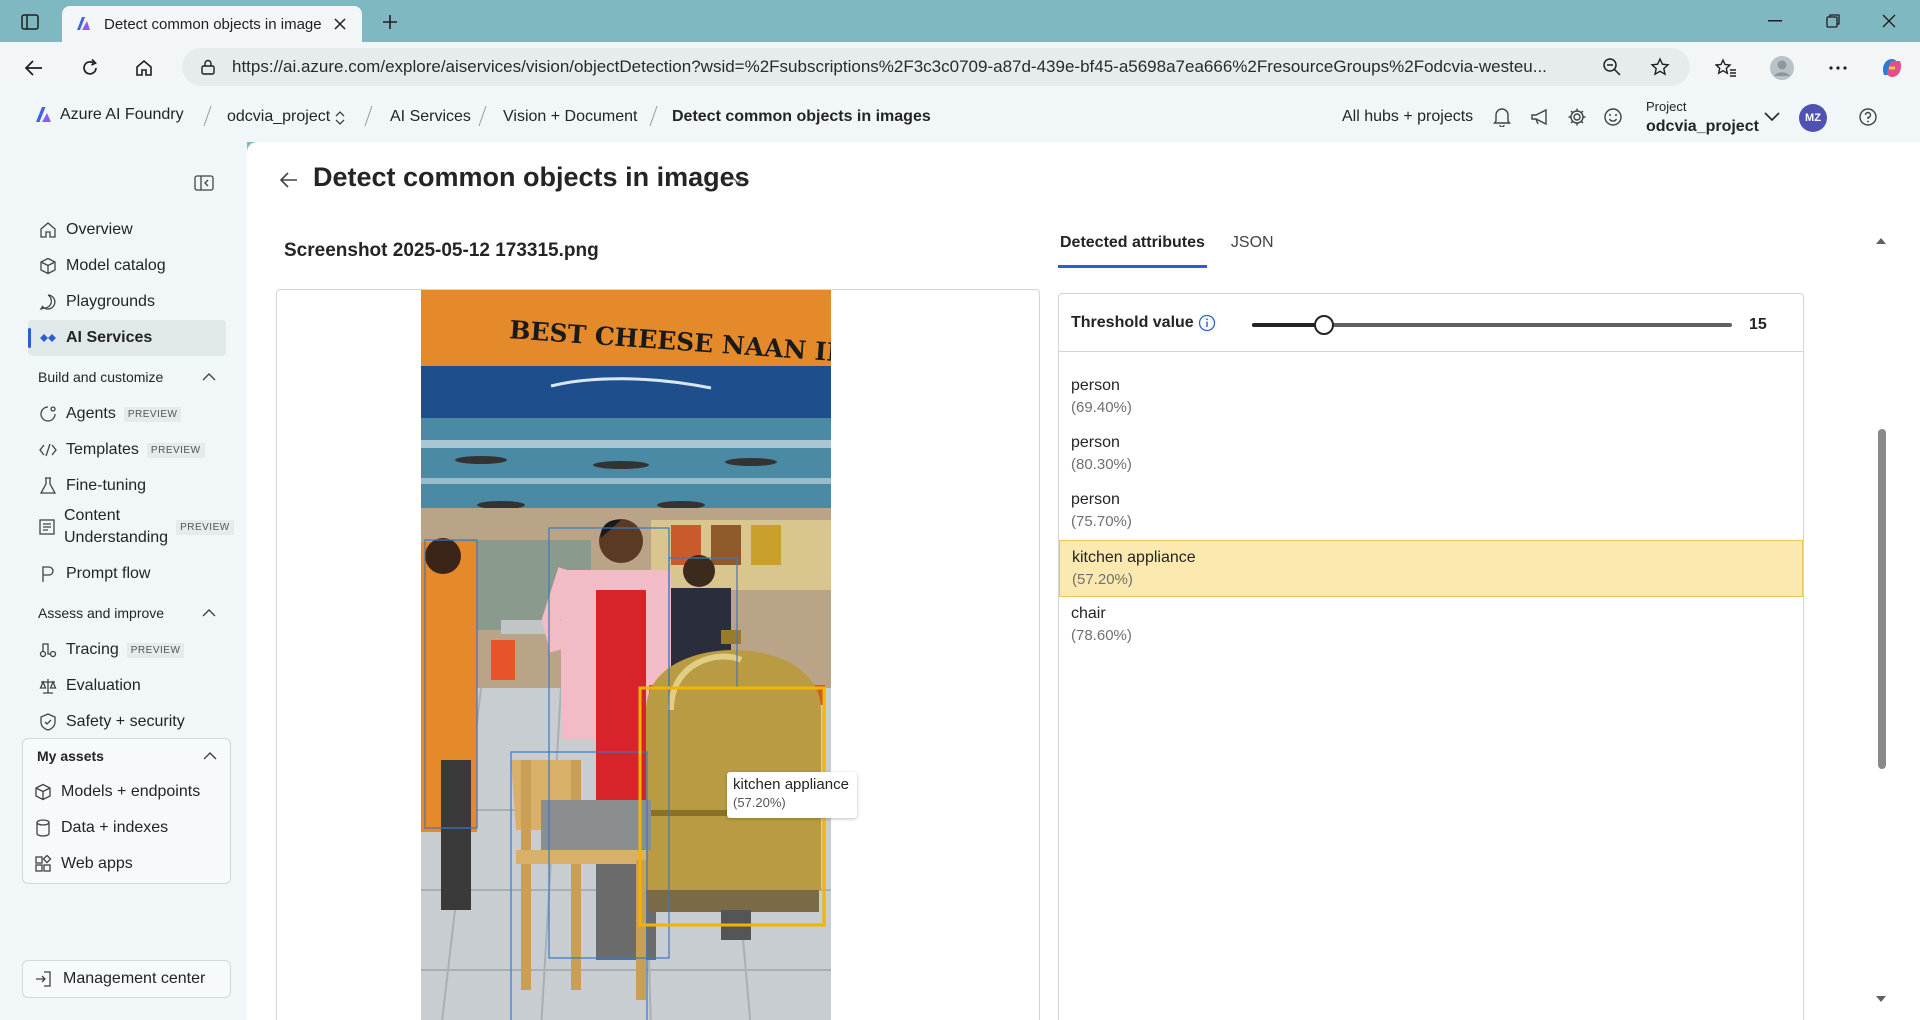 The width and height of the screenshot is (1920, 1020). What do you see at coordinates (127, 722) in the screenshot?
I see `sidebar-item-safety-security: Safety + security` at bounding box center [127, 722].